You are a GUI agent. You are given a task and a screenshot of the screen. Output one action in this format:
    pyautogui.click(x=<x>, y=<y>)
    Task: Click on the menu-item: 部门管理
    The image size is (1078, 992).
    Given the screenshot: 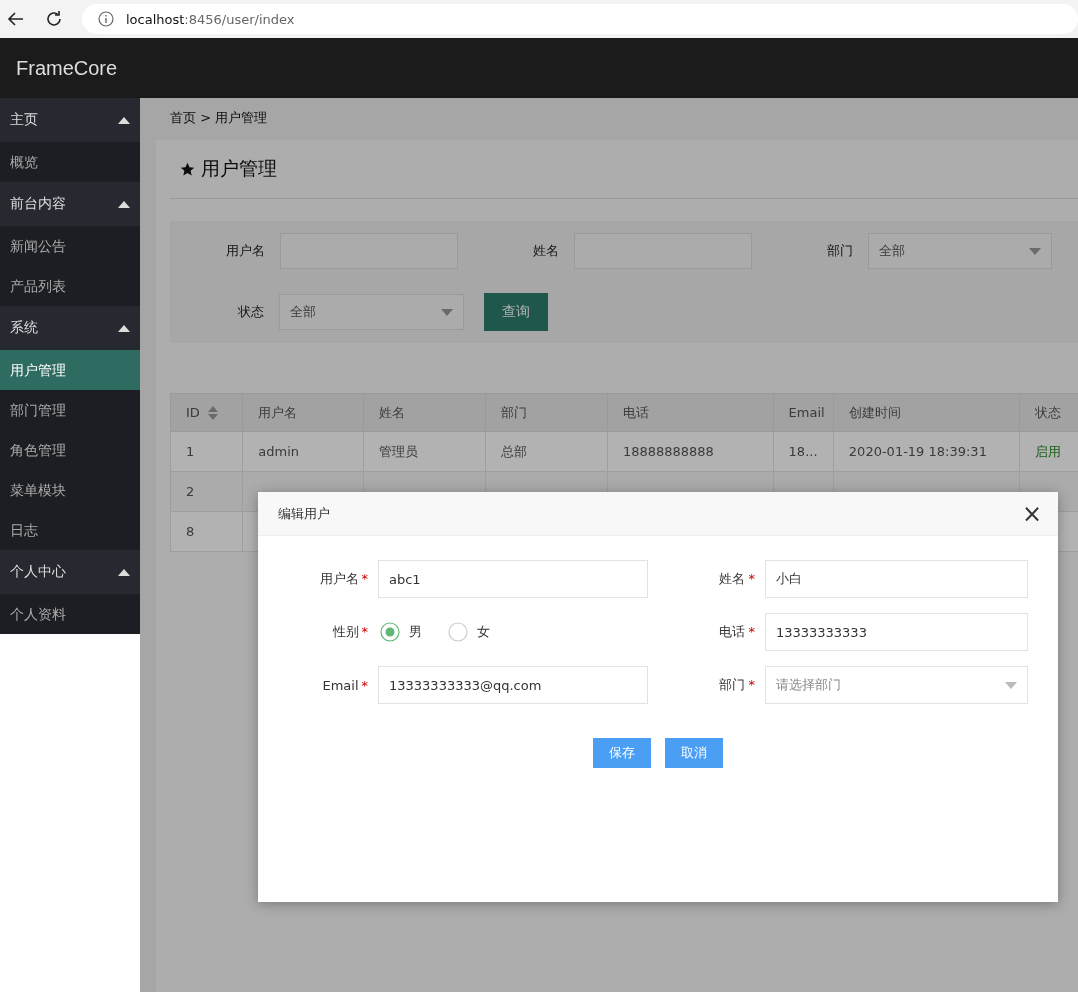 What is the action you would take?
    pyautogui.click(x=70, y=410)
    